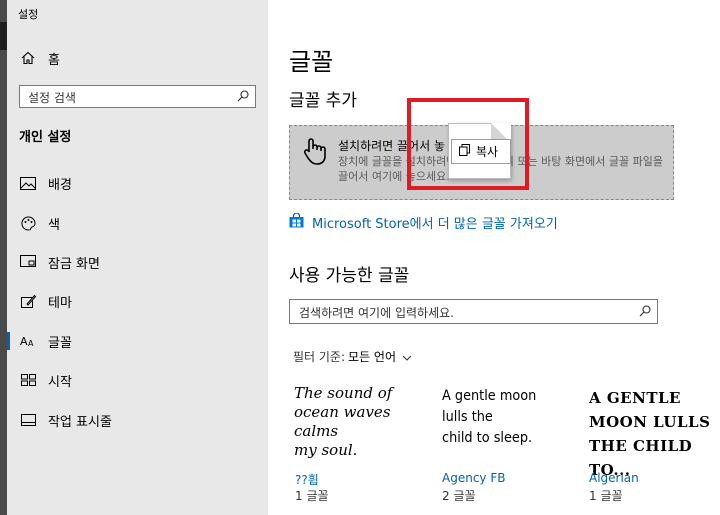 The width and height of the screenshot is (720, 515). I want to click on sidebar-item-taskbar: 작업 표시줄, so click(65, 420).